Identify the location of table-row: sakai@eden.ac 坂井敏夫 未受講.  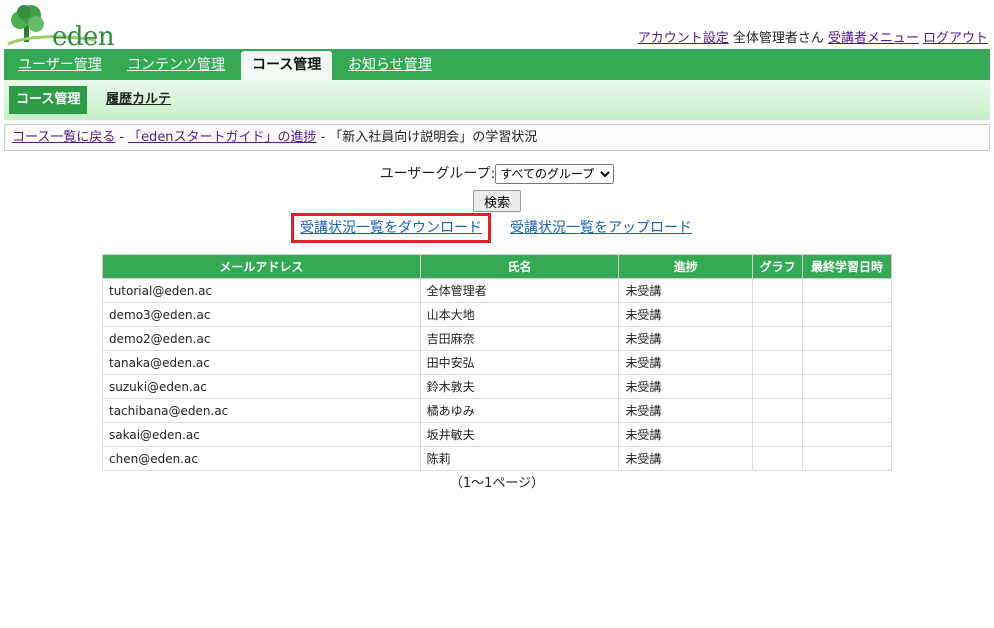
(497, 434).